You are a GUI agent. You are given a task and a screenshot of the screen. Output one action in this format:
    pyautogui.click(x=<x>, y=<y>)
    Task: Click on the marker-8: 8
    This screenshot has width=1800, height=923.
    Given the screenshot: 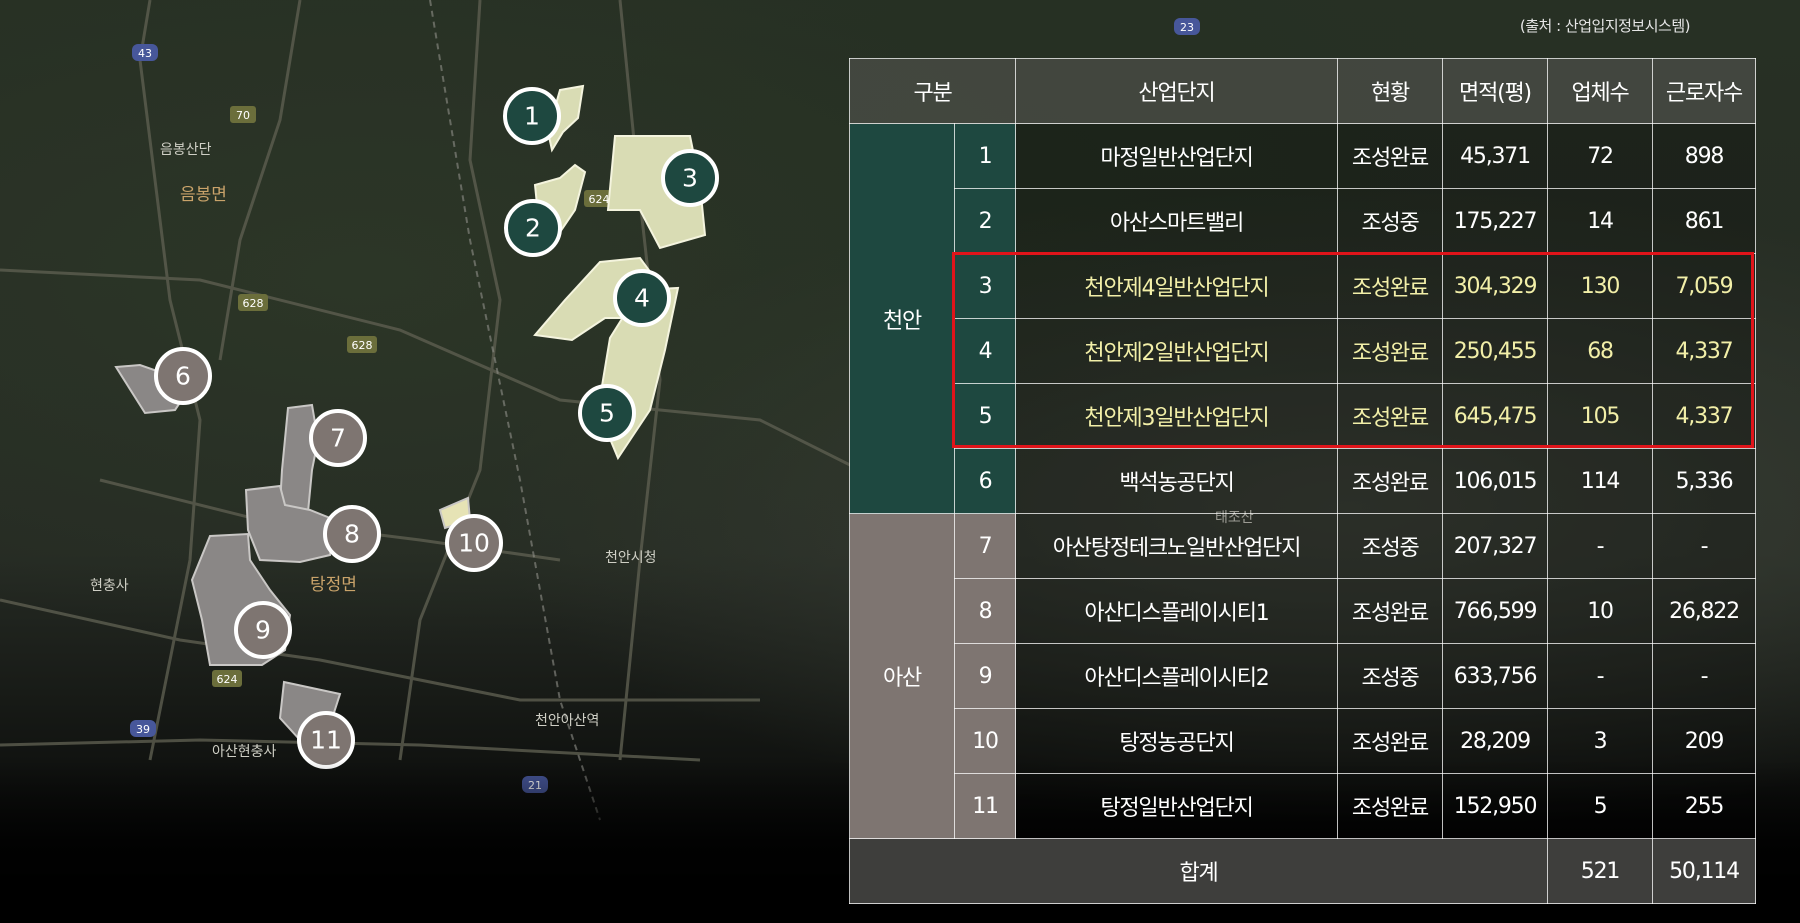 What is the action you would take?
    pyautogui.click(x=352, y=534)
    